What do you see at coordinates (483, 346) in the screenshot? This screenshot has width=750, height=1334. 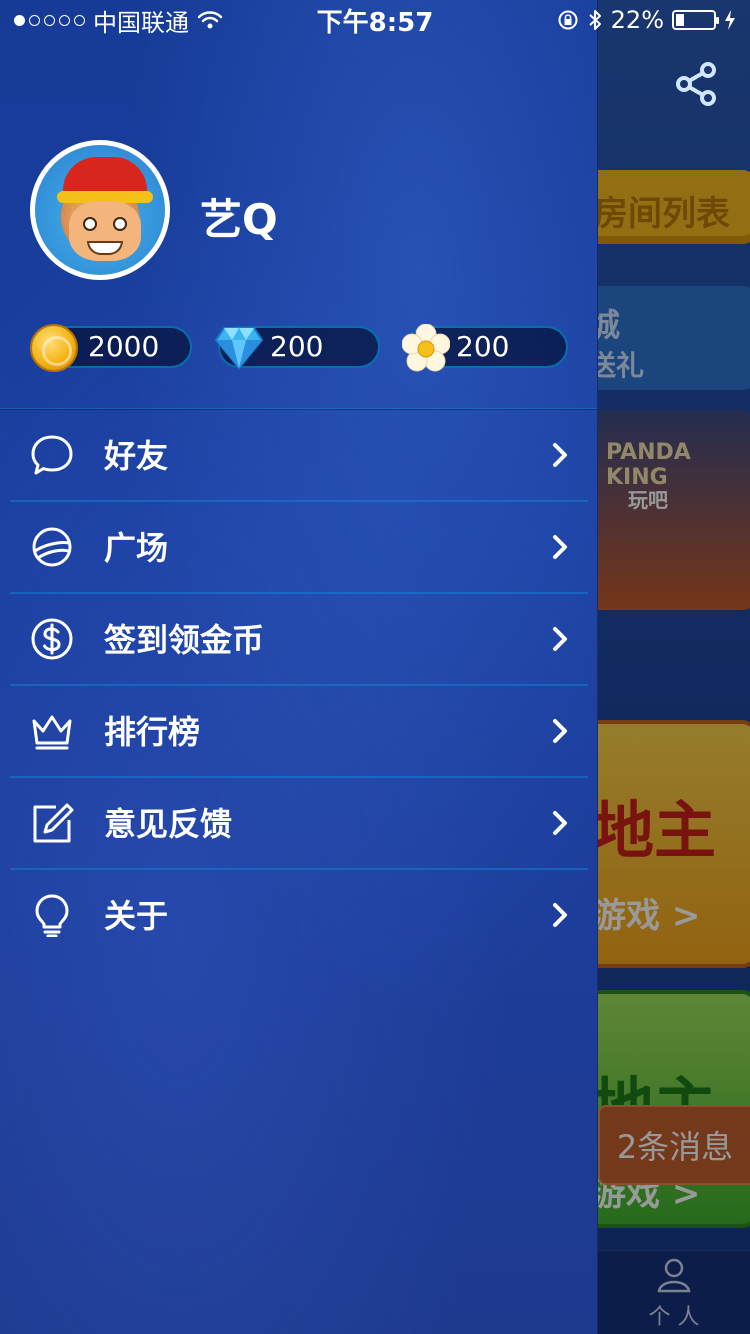 I see `flower-value: 200` at bounding box center [483, 346].